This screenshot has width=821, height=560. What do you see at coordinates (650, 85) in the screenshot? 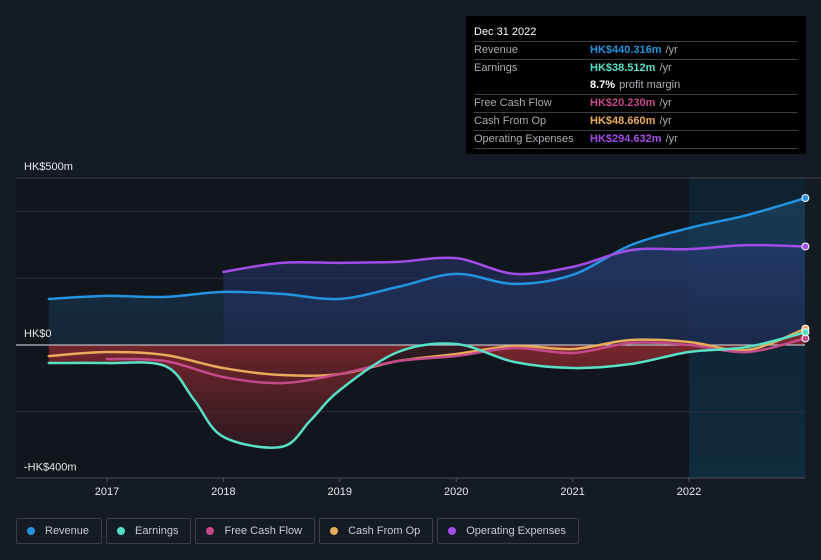
I see `tooltip-row-unit: profit margin` at bounding box center [650, 85].